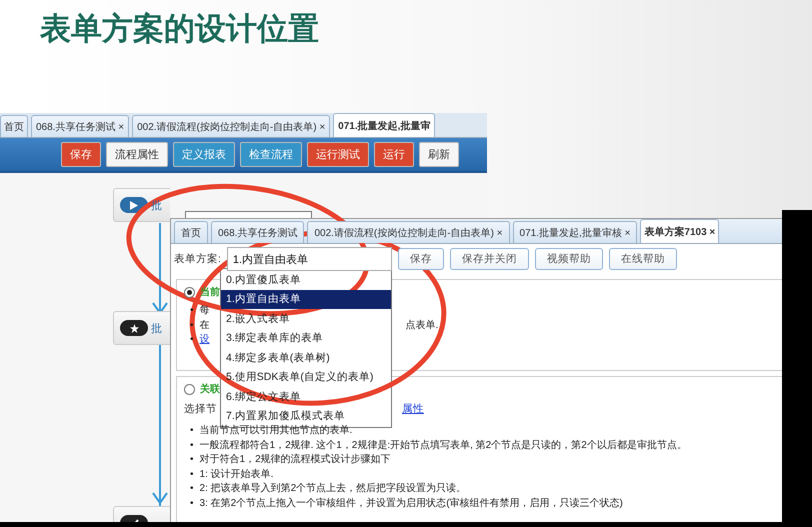 This screenshot has width=812, height=527. What do you see at coordinates (575, 232) in the screenshot?
I see `tab: 071.批量发起,批量审核 ×` at bounding box center [575, 232].